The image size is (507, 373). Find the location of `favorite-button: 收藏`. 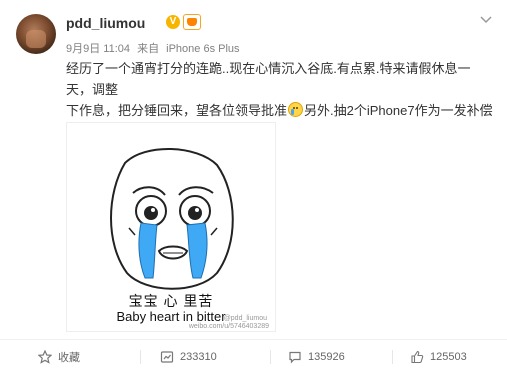

favorite-button: 收藏 is located at coordinates (59, 356).